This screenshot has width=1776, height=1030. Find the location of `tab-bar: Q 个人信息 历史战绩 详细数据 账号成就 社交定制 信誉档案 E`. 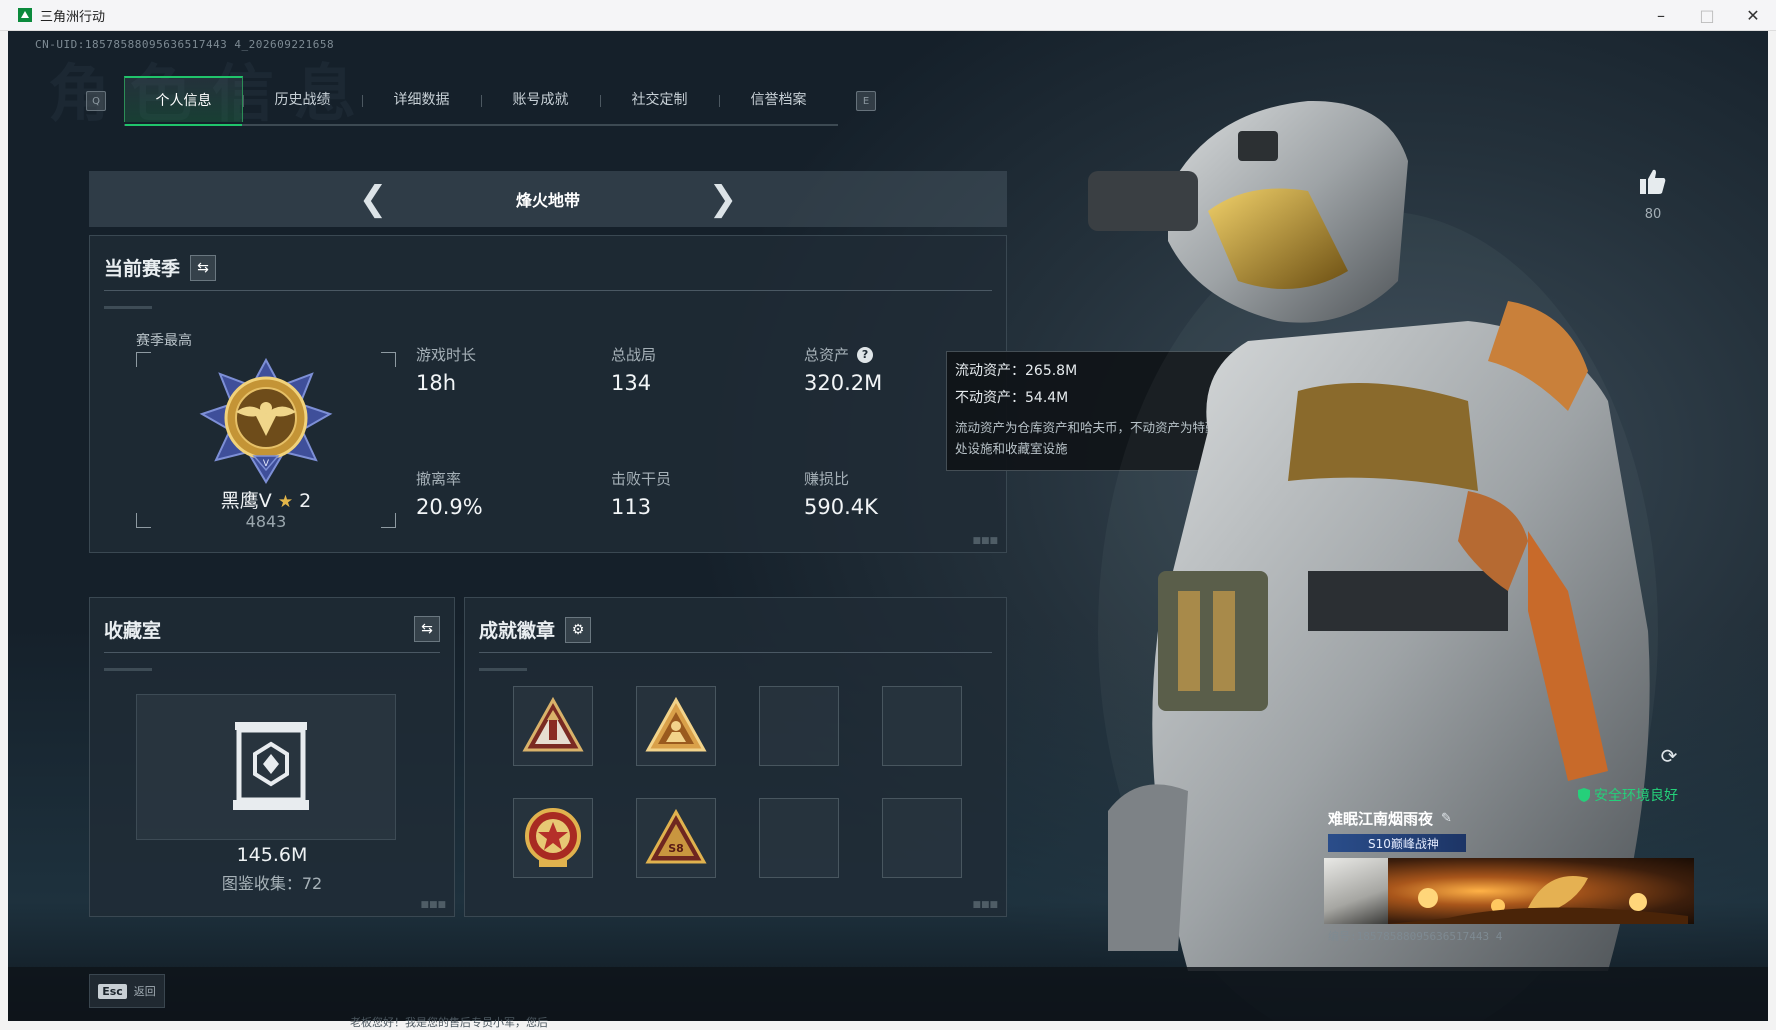

tab-bar: Q 个人信息 历史战绩 详细数据 账号成就 社交定制 信誉档案 E is located at coordinates (481, 101).